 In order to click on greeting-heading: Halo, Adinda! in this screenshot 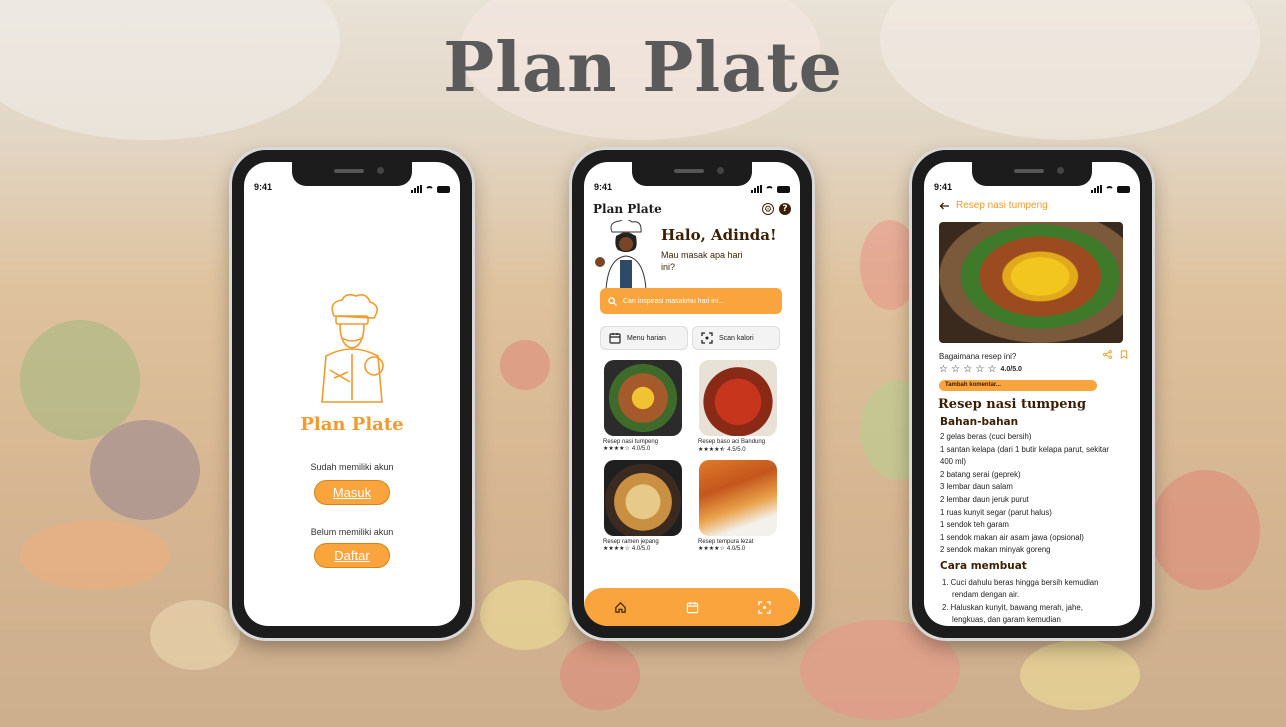, I will do `click(719, 235)`.